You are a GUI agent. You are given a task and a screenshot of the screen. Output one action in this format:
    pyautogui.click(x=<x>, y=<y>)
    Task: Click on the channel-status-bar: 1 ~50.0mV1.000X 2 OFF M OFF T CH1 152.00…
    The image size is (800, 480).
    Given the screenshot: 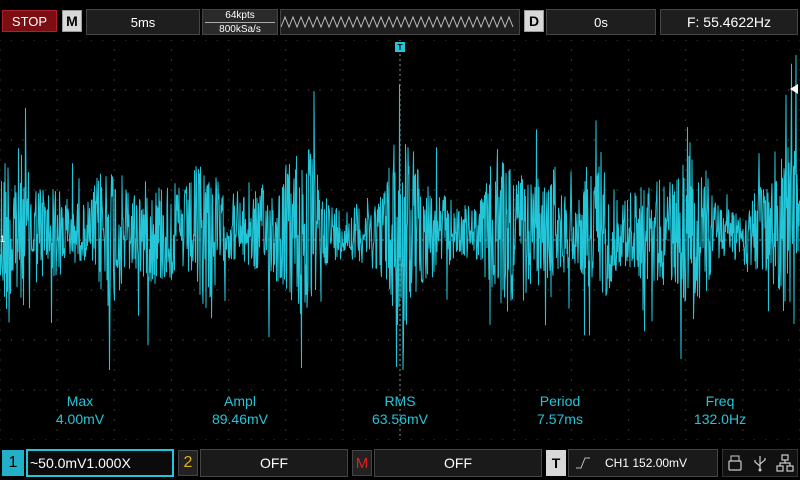 What is the action you would take?
    pyautogui.click(x=400, y=460)
    